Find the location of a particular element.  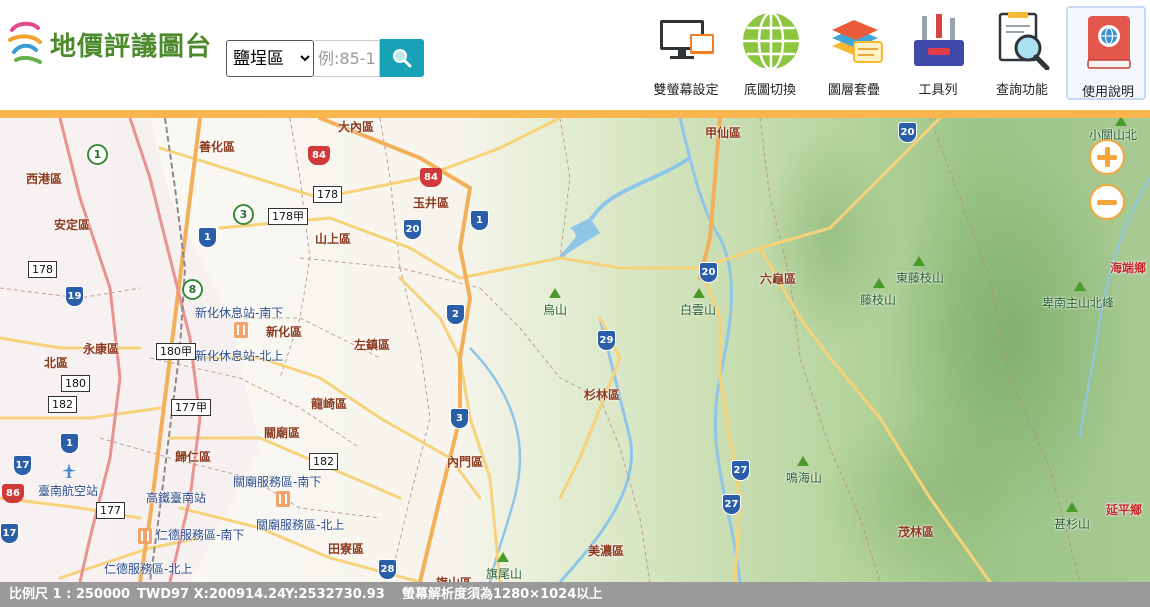

mountain-label: 甚杉山 is located at coordinates (1072, 524).